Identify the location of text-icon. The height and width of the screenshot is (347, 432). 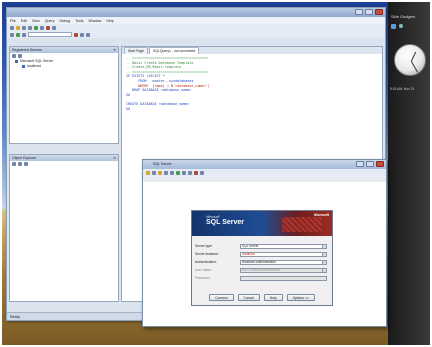
(190, 172).